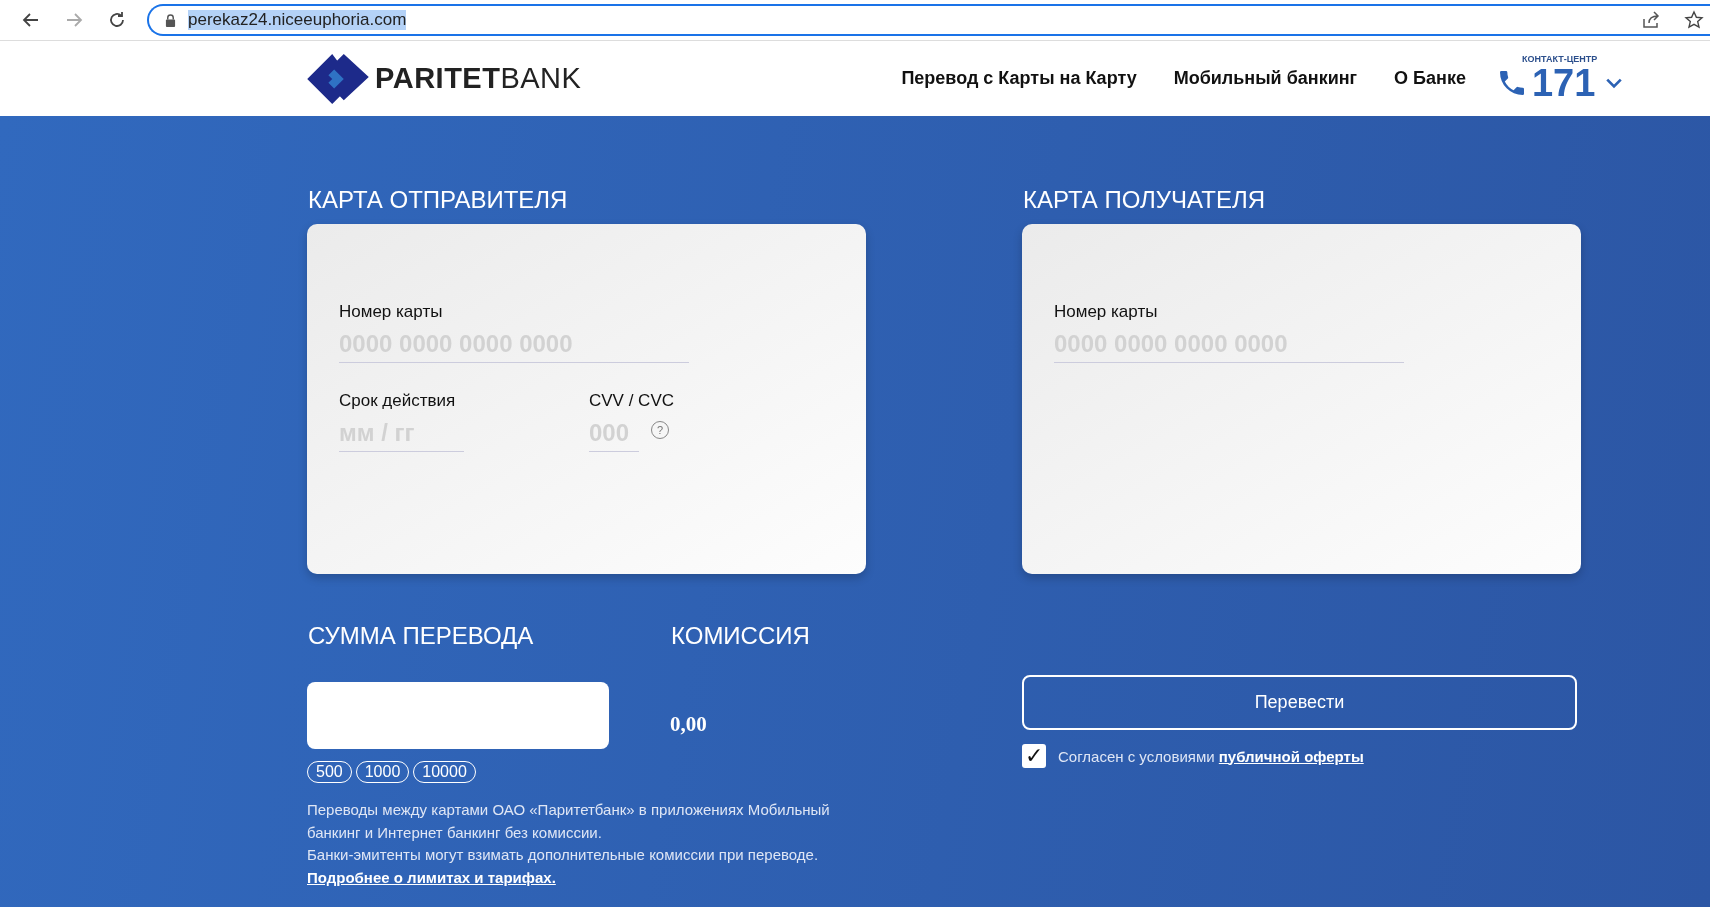  I want to click on nav-link: Мобильный банкинг, so click(1265, 78).